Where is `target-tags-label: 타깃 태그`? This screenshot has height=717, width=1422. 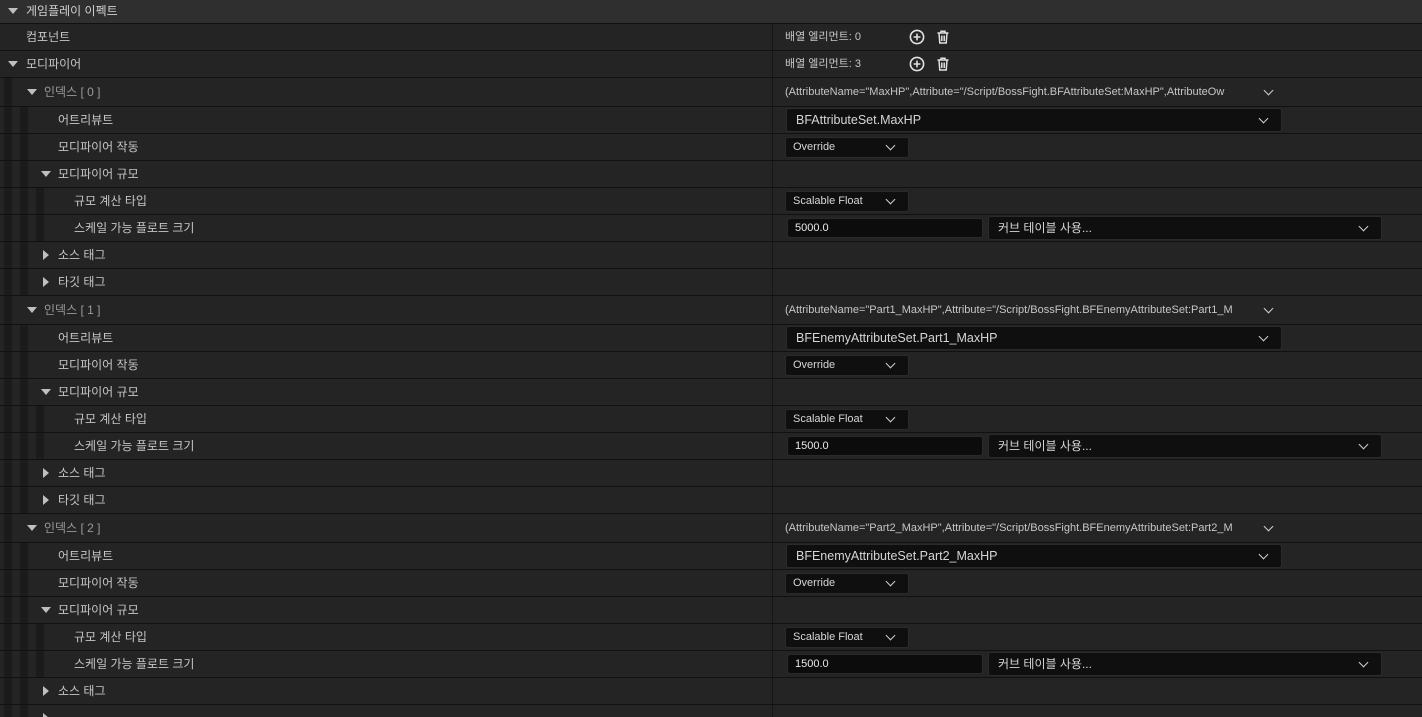
target-tags-label: 타깃 태그 is located at coordinates (82, 282).